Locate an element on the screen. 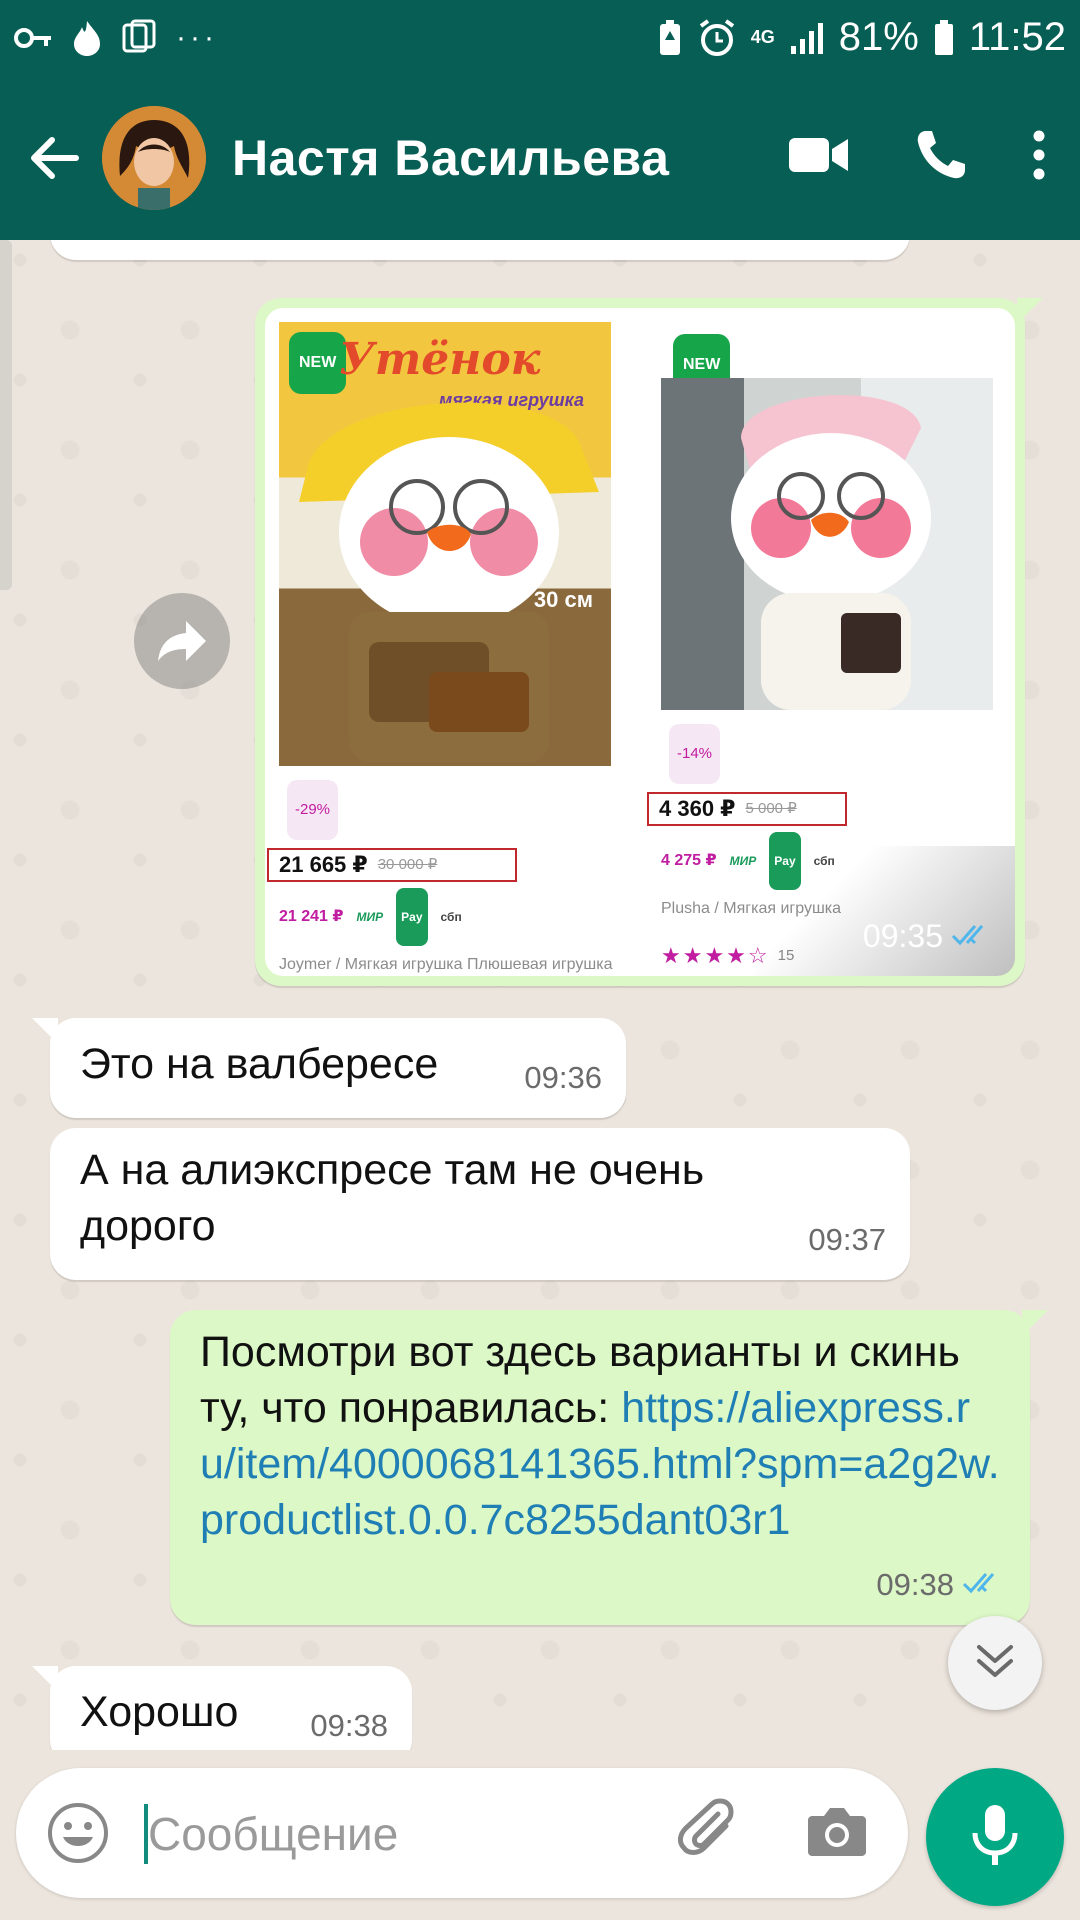  sbp-logo: сбп is located at coordinates (451, 917).